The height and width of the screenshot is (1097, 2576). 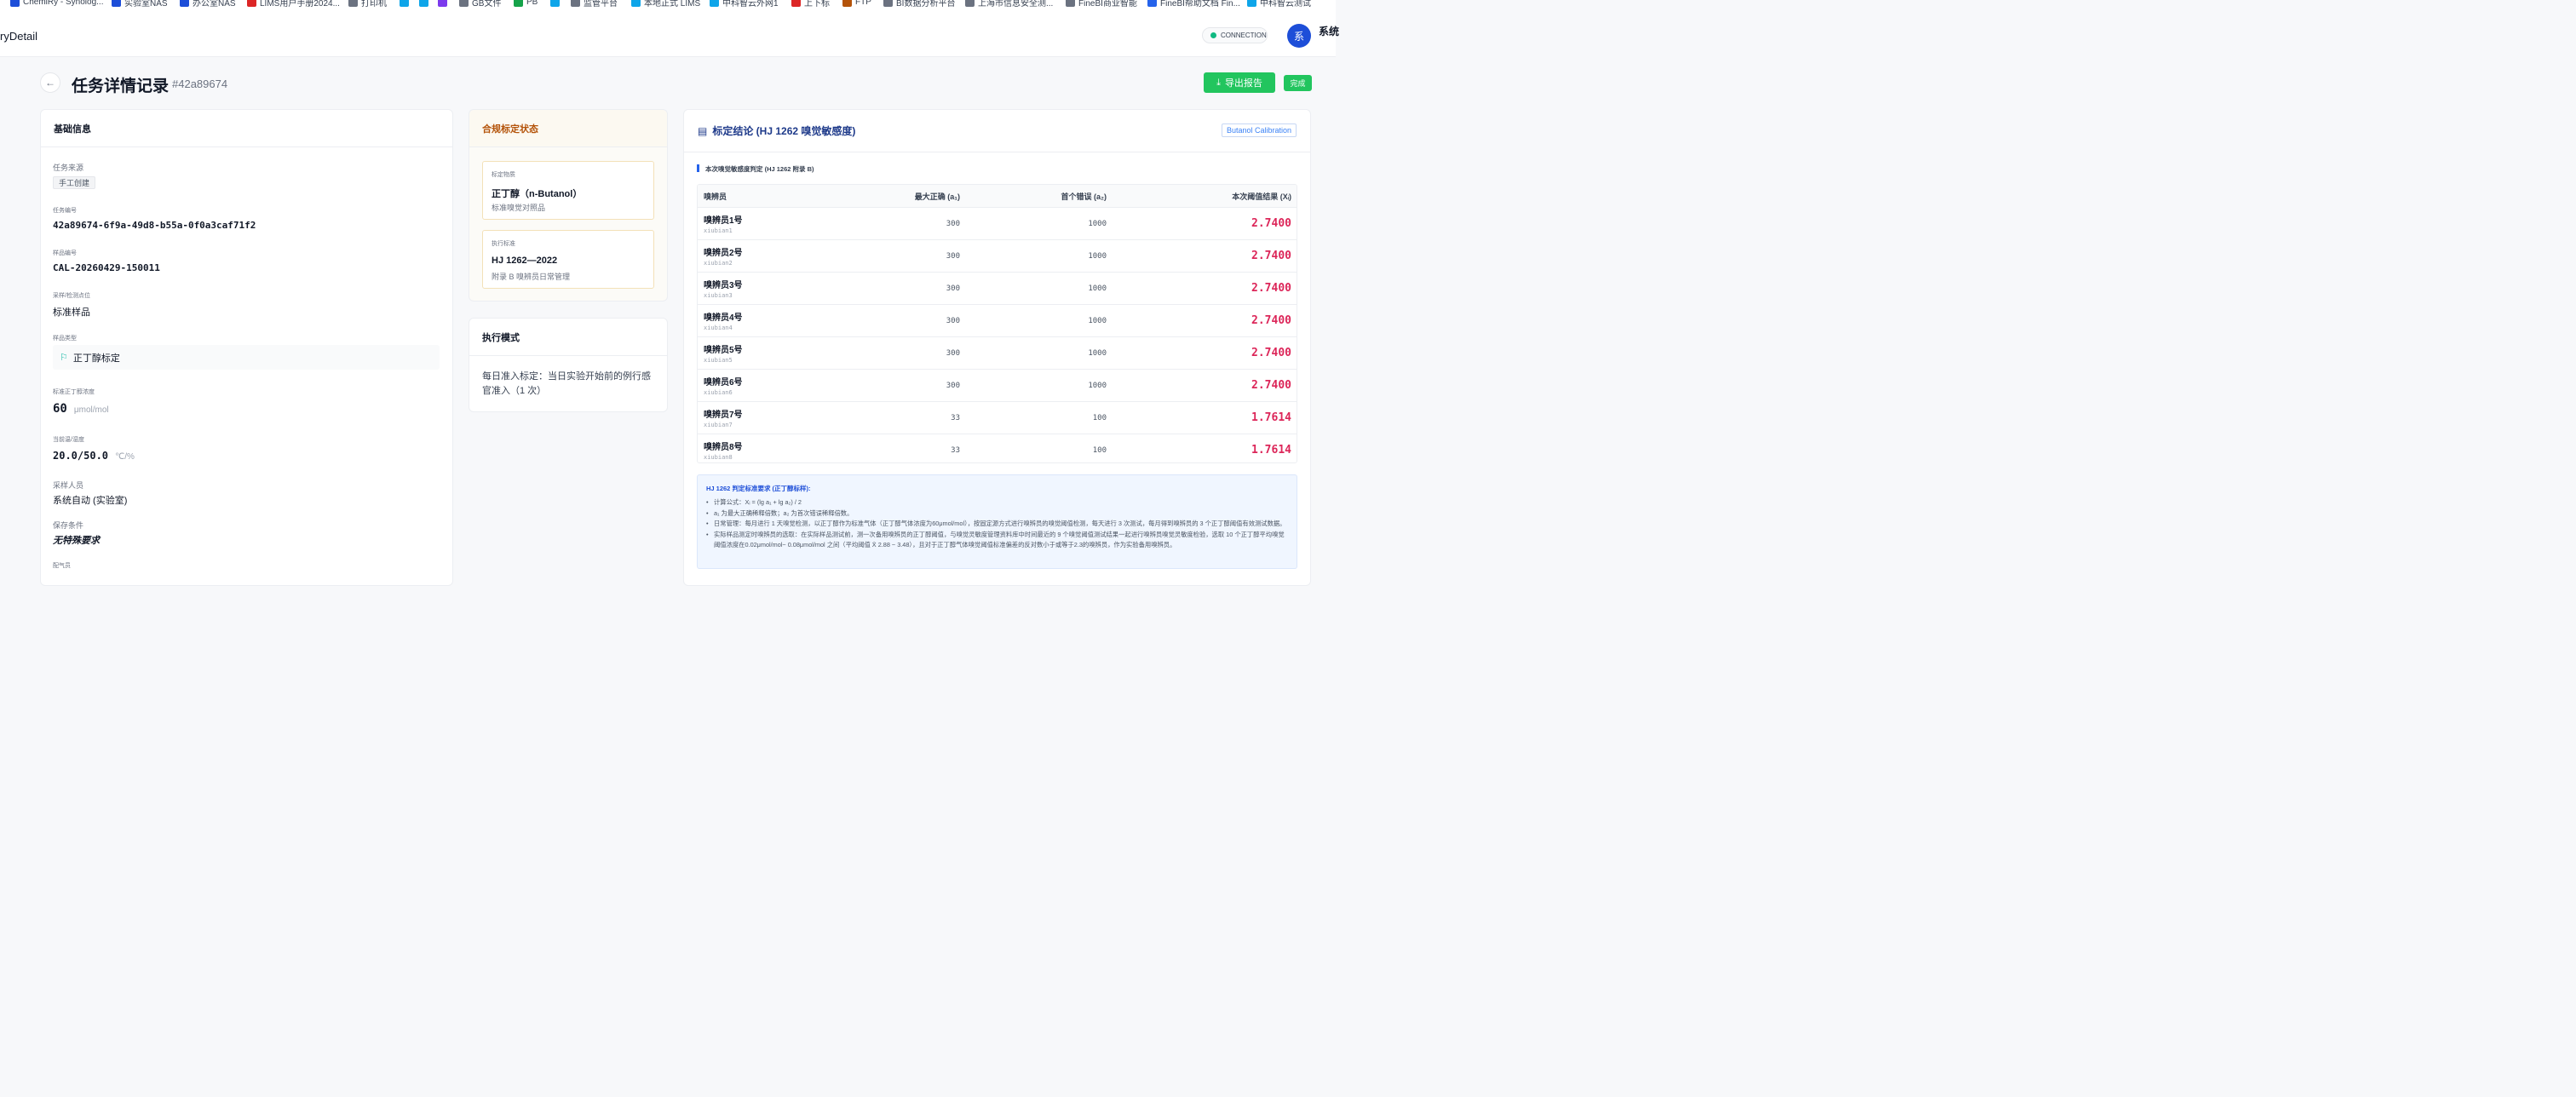 I want to click on storage-label: 保存条件, so click(x=68, y=525).